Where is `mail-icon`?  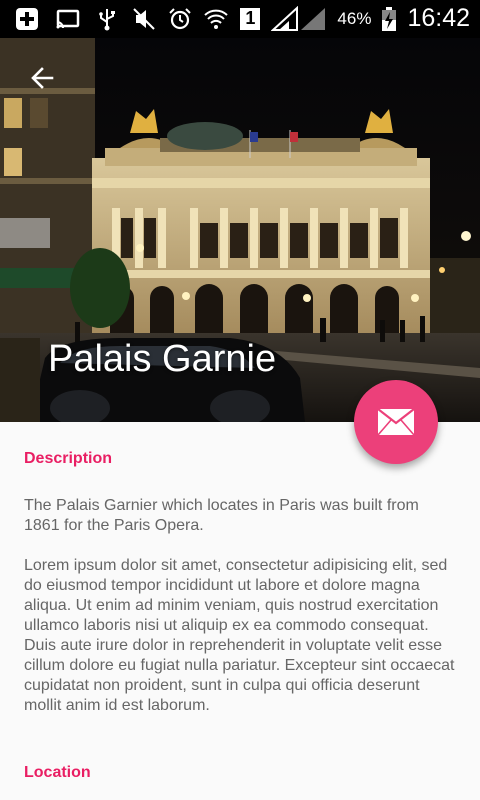 mail-icon is located at coordinates (396, 422).